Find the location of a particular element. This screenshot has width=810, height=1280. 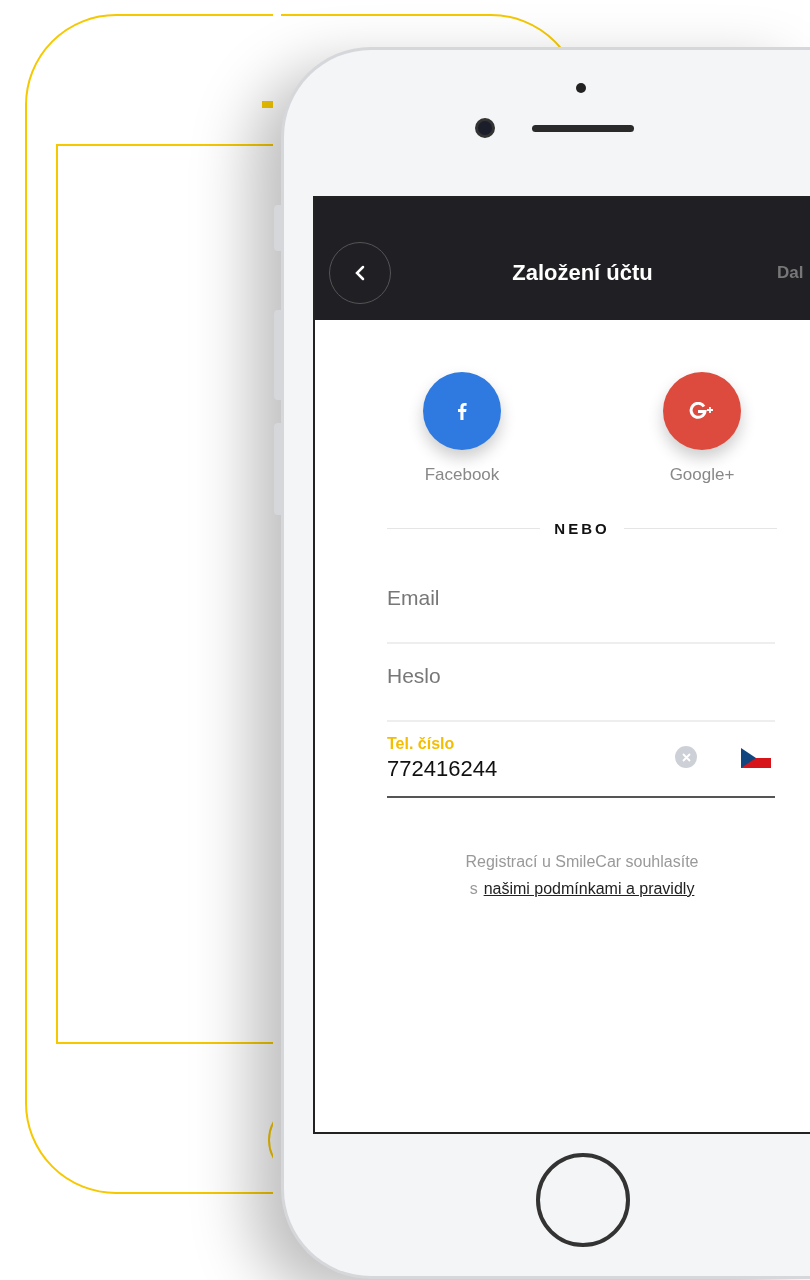

czech-flag-icon is located at coordinates (756, 758).